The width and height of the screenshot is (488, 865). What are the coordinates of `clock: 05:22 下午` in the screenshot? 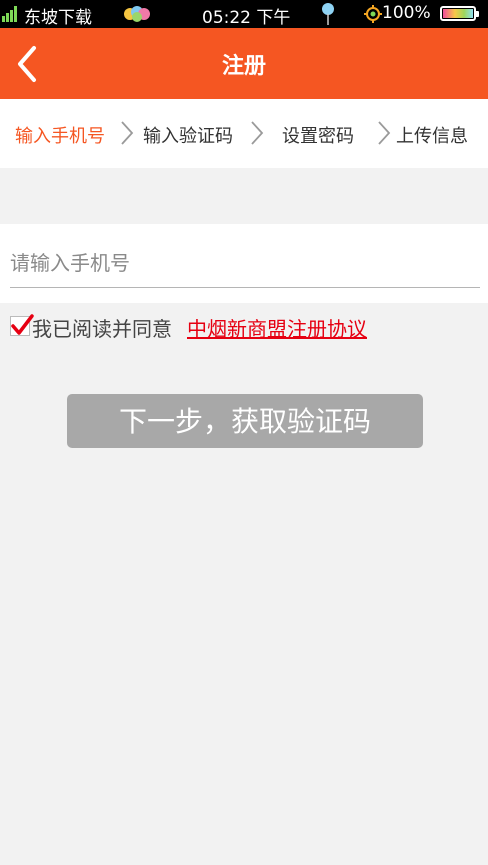 It's located at (246, 18).